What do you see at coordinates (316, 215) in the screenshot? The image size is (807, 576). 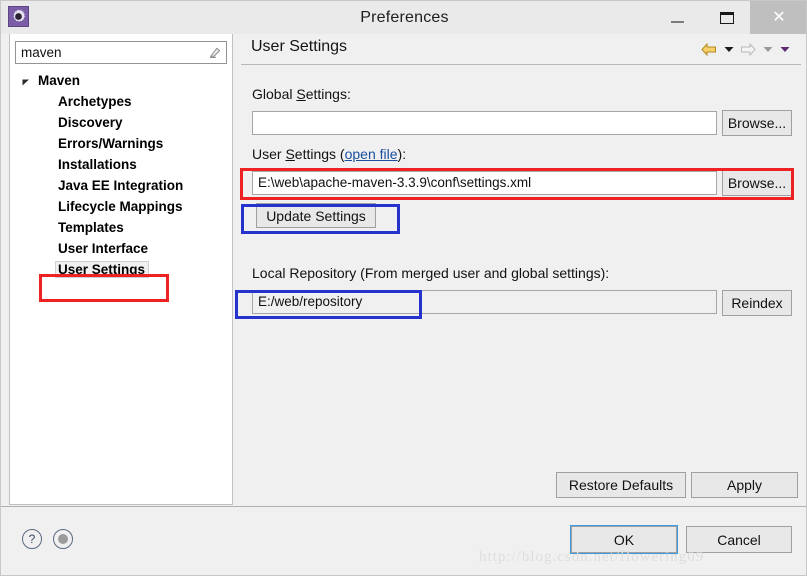 I see `update-settings-button: Update Settings` at bounding box center [316, 215].